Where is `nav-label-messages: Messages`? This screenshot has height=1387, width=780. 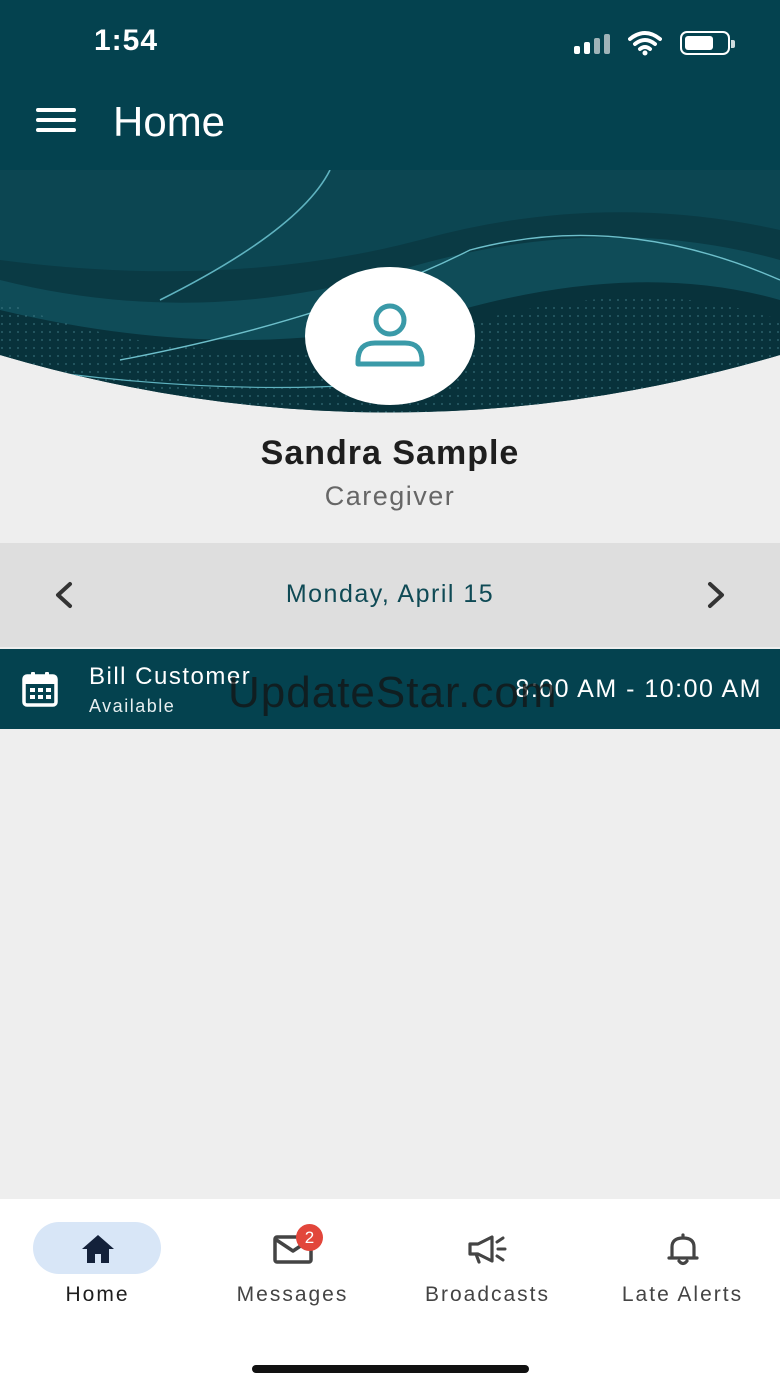 nav-label-messages: Messages is located at coordinates (292, 1294).